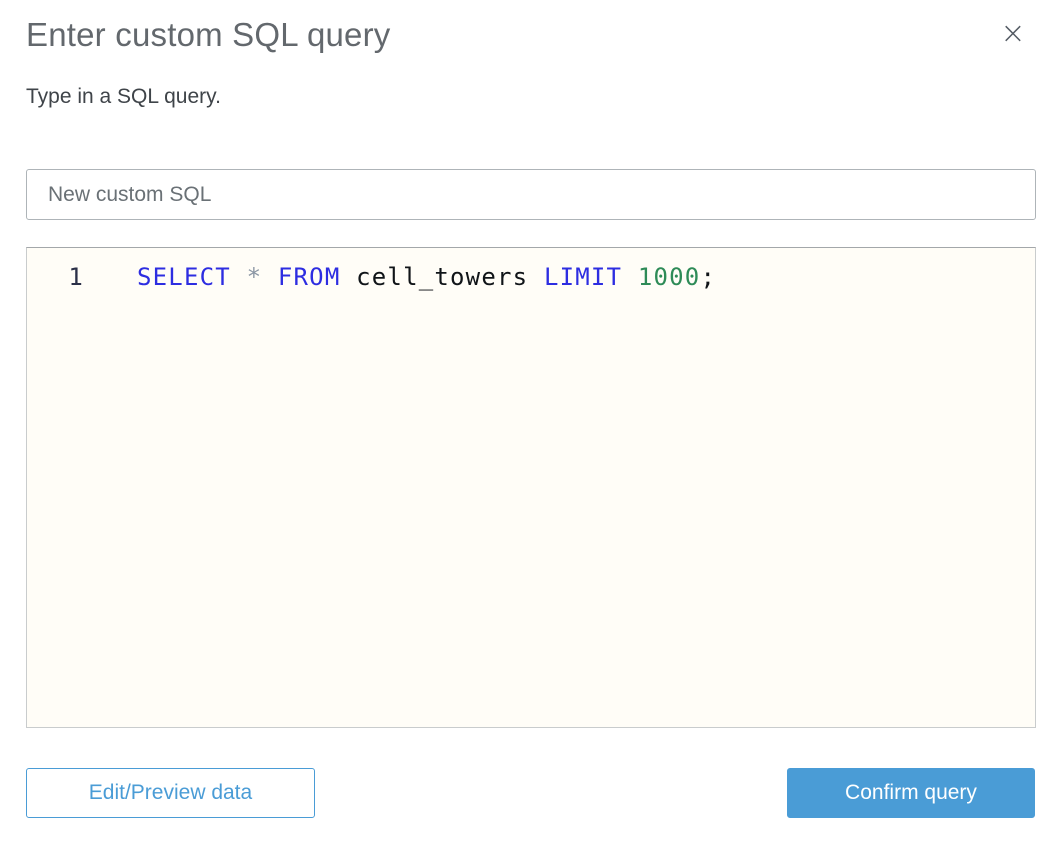 This screenshot has width=1061, height=845. I want to click on sql-token-plain: cell_towers, so click(442, 277).